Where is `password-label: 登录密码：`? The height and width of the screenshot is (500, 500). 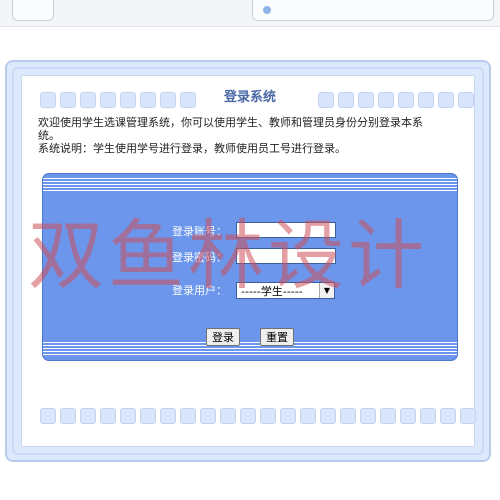
password-label: 登录密码： is located at coordinates (199, 257).